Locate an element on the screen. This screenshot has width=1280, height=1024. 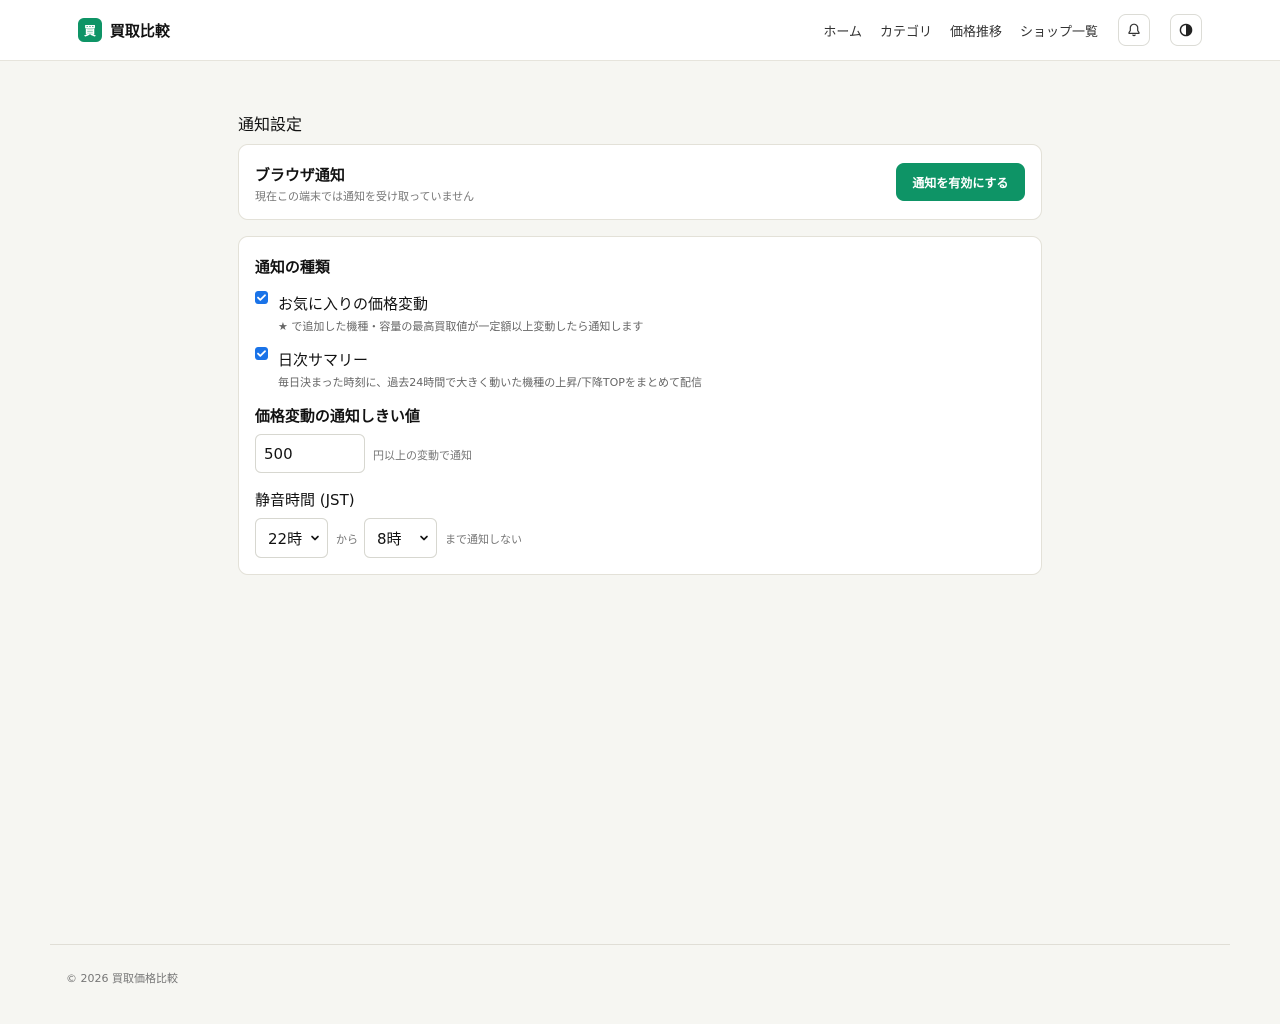
daily-summary-checkbox is located at coordinates (261, 353).